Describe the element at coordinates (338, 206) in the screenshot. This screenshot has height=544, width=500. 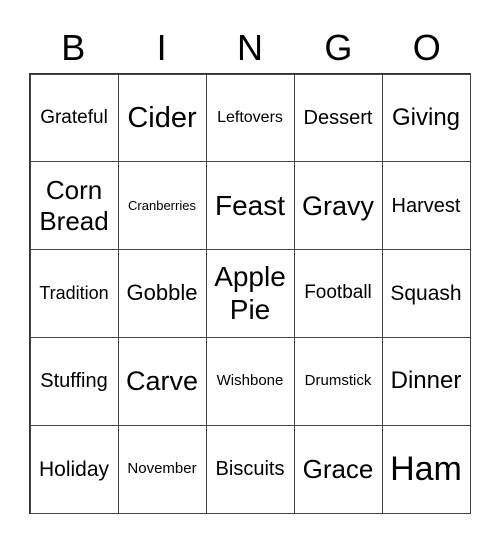
I see `bingo-cell: Gravy` at that location.